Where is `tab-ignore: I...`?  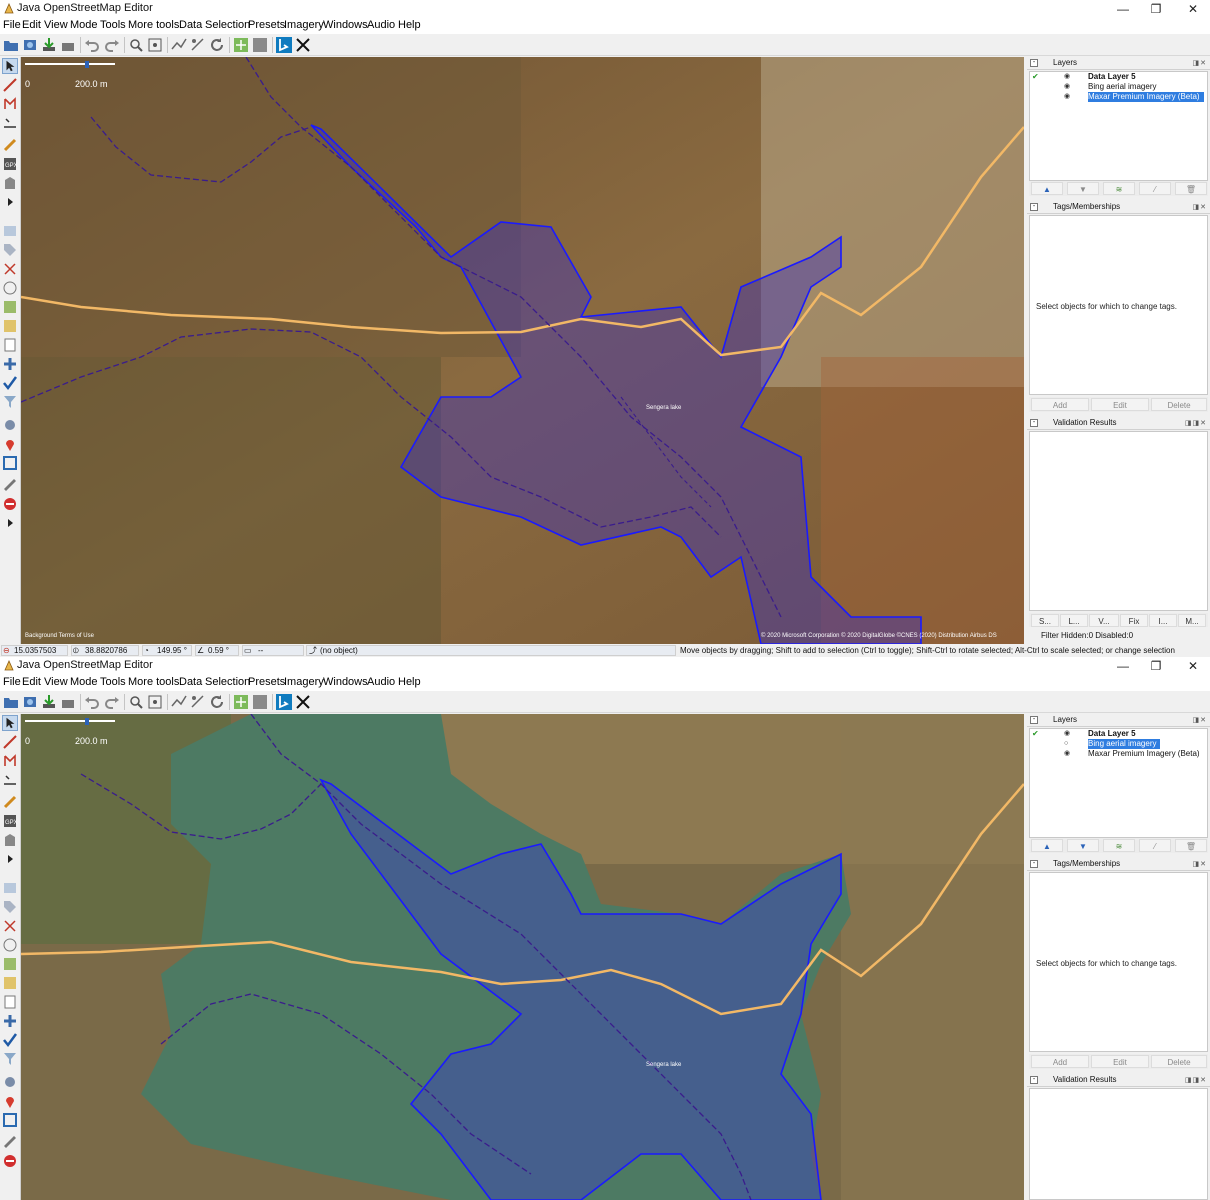 tab-ignore: I... is located at coordinates (1163, 620).